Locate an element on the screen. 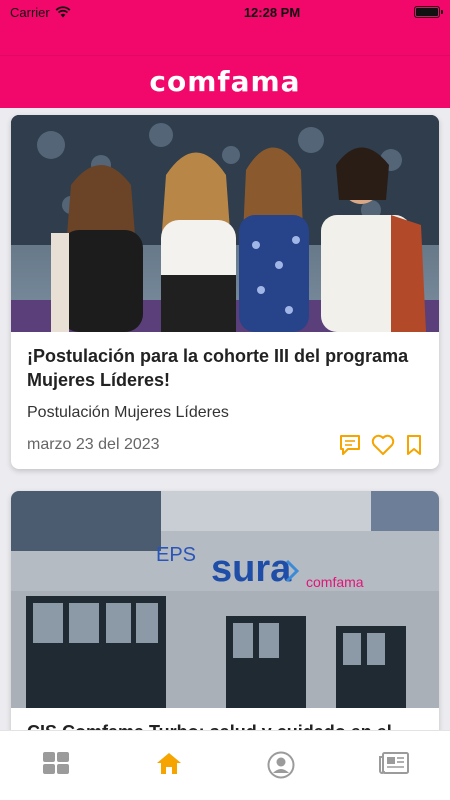 The image size is (450, 800). tab-news is located at coordinates (394, 763).